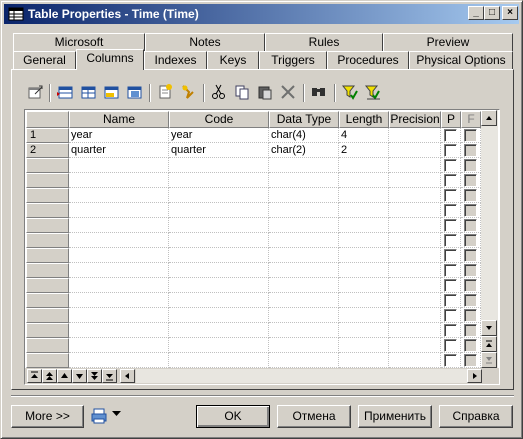 Image resolution: width=523 pixels, height=439 pixels. What do you see at coordinates (476, 13) in the screenshot?
I see `minimize-button: _` at bounding box center [476, 13].